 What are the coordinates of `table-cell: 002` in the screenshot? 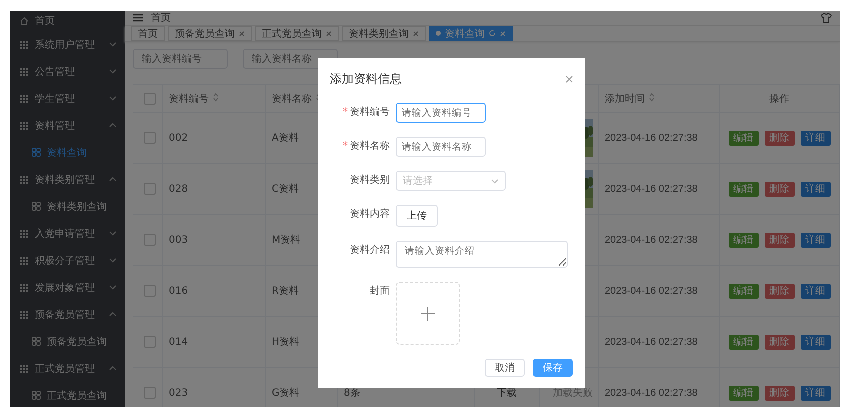 It's located at (178, 138).